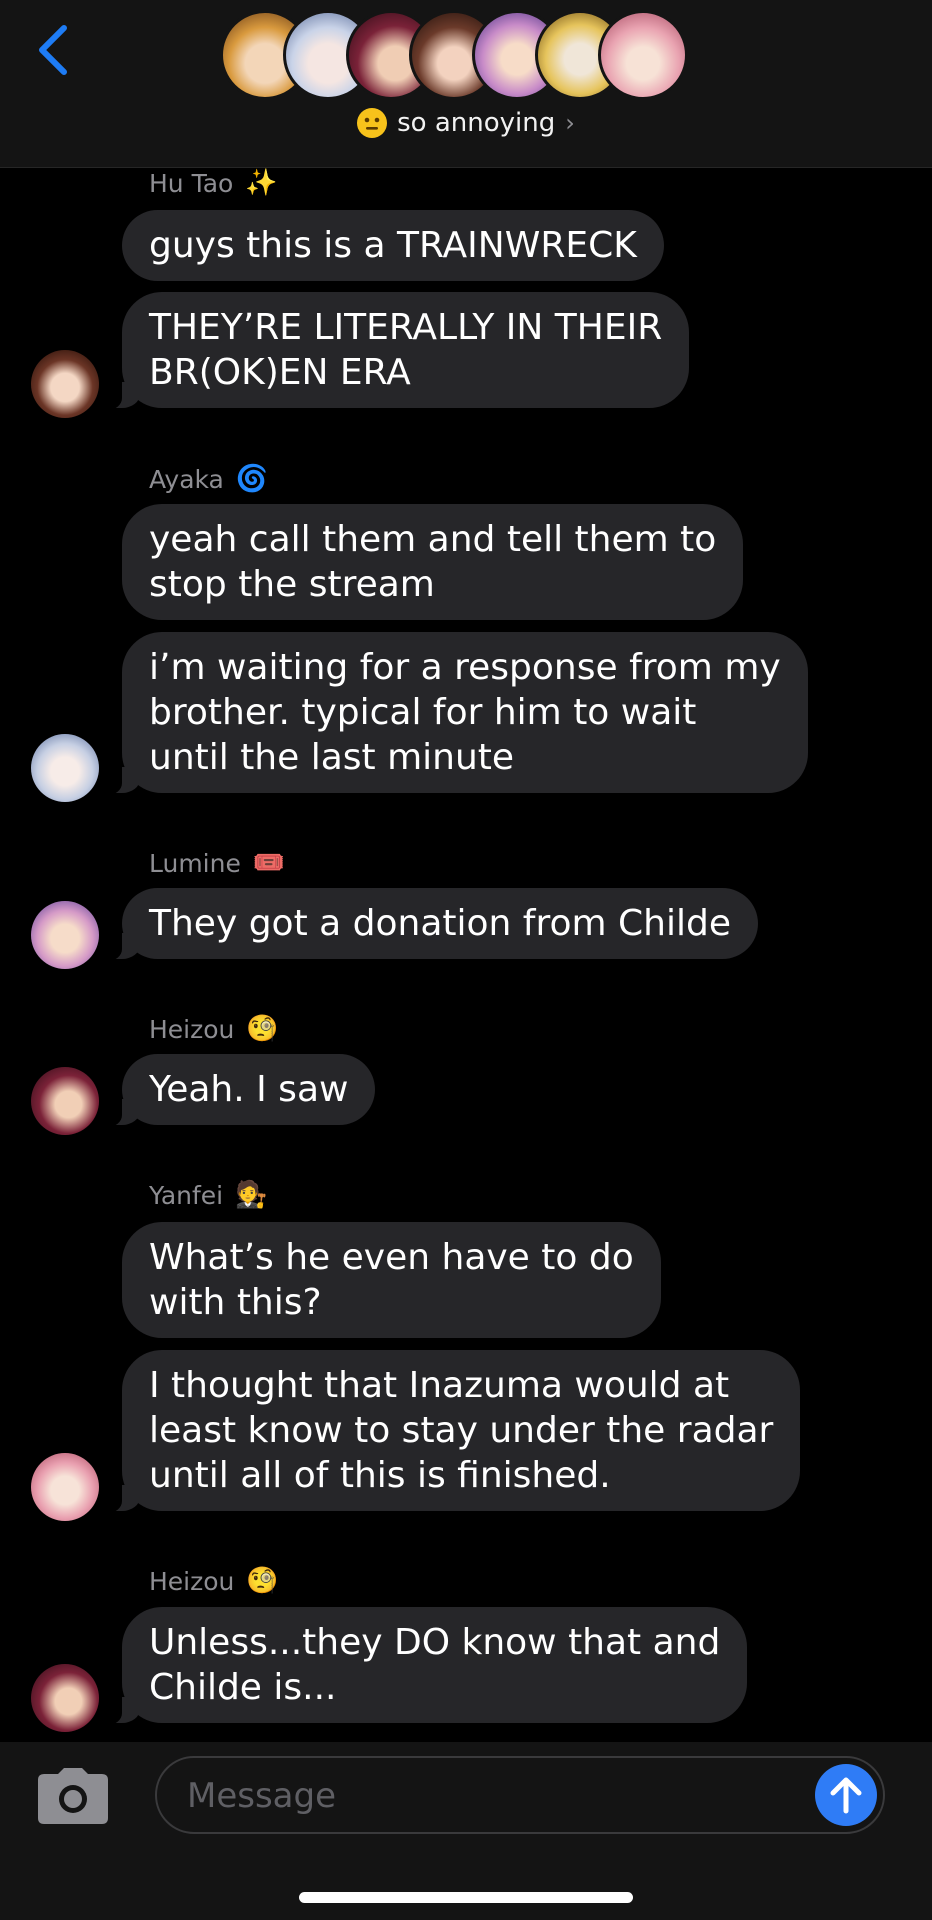 The height and width of the screenshot is (1920, 932). Describe the element at coordinates (393, 245) in the screenshot. I see `message-bubble: guys this is a TRAINWRECK` at that location.